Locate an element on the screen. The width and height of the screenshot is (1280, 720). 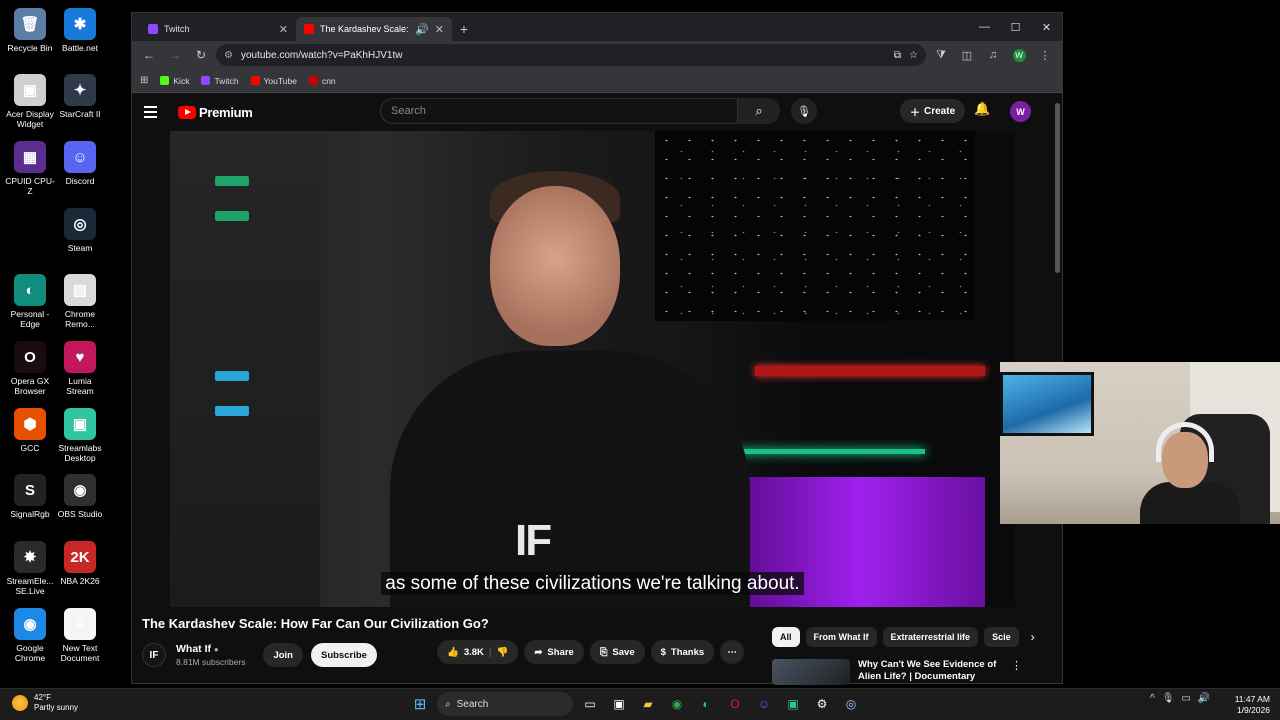
more-actions-button: ⋯ is located at coordinates (732, 652).